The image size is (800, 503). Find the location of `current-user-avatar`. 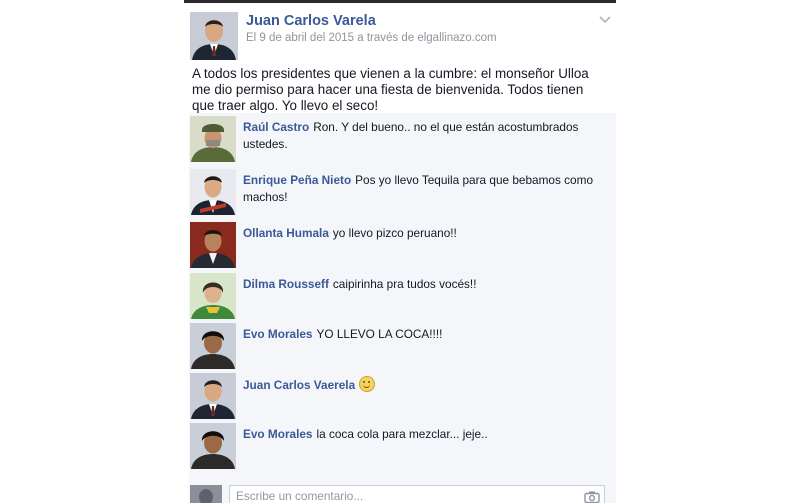

current-user-avatar is located at coordinates (206, 494).